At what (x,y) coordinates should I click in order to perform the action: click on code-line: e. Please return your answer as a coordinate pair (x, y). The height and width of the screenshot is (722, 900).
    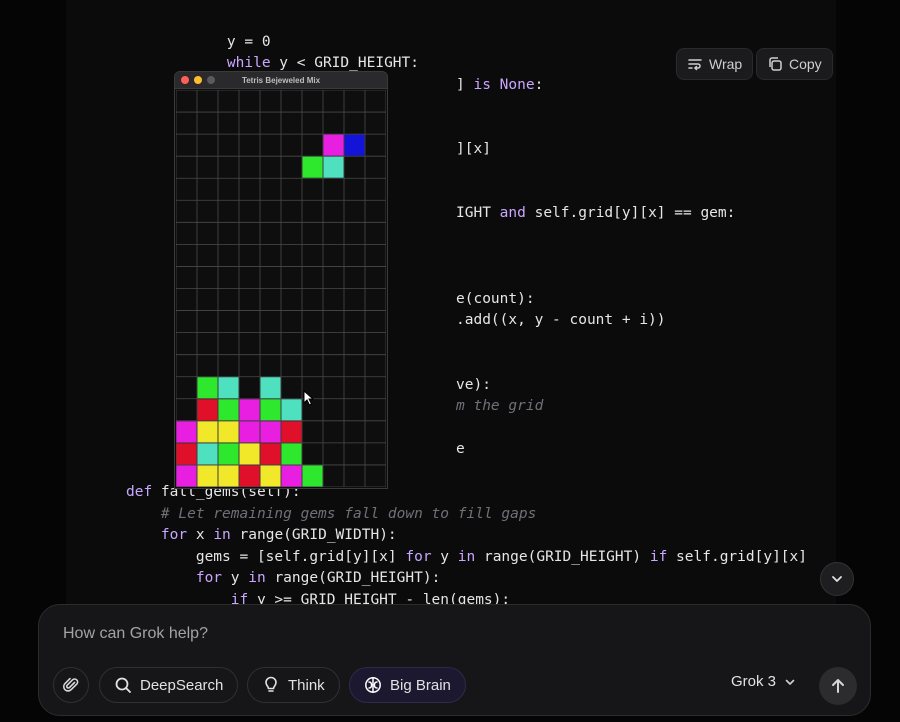
    Looking at the image, I should click on (460, 449).